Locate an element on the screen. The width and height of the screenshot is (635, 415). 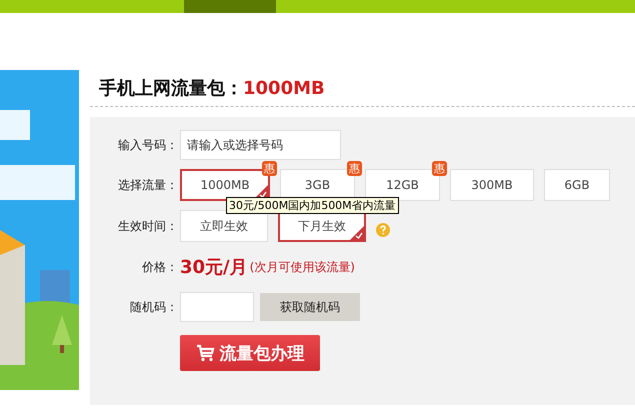
code-input is located at coordinates (217, 307).